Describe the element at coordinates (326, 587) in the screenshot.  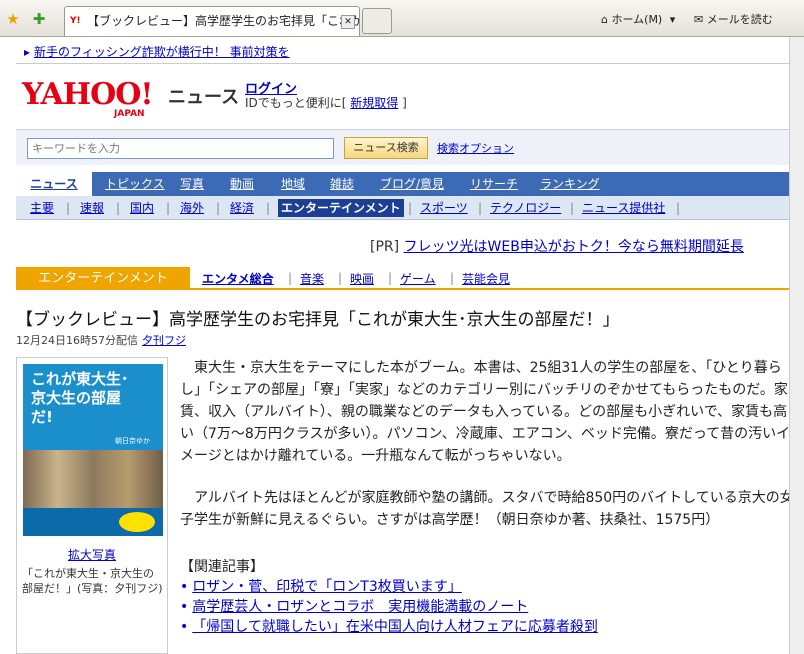
I see `related-link: ロザン・菅、印税で「ロンT3枚買います」` at that location.